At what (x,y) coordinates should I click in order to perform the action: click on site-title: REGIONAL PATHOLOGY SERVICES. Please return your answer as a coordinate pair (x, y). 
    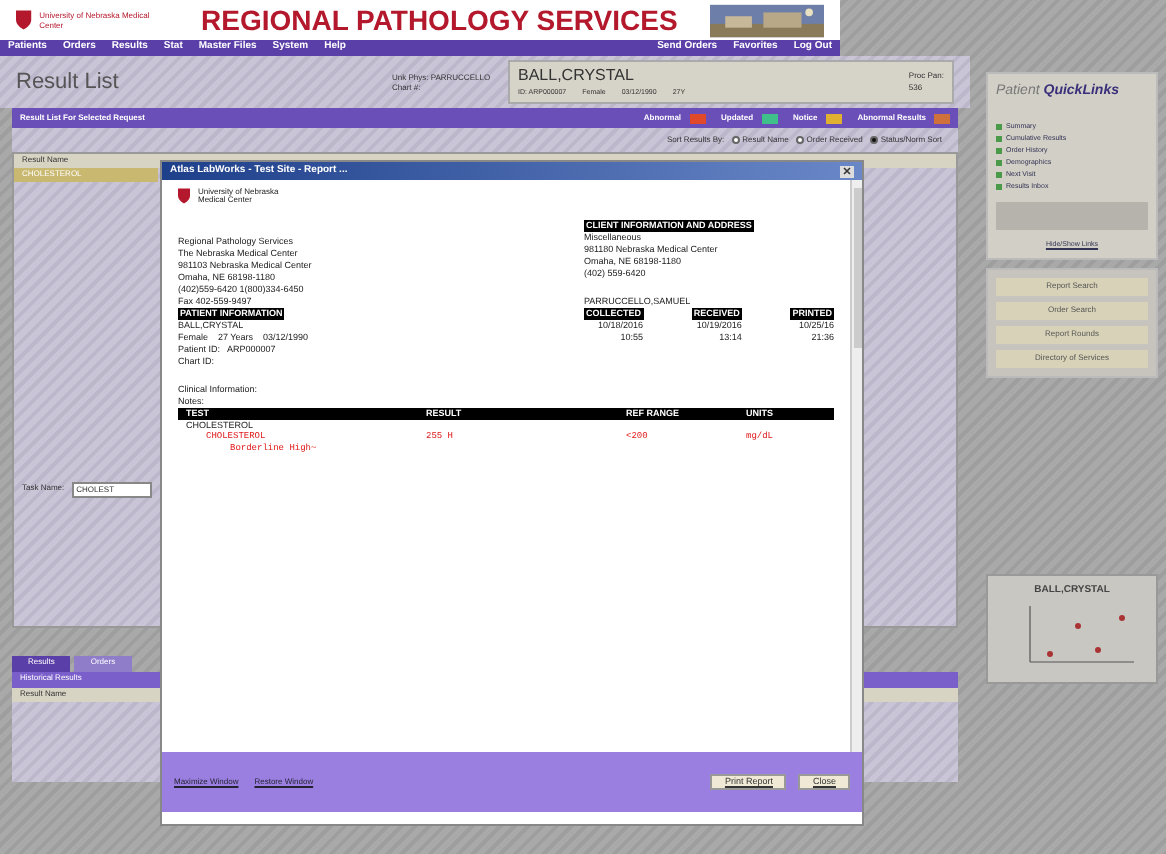
    Looking at the image, I should click on (439, 20).